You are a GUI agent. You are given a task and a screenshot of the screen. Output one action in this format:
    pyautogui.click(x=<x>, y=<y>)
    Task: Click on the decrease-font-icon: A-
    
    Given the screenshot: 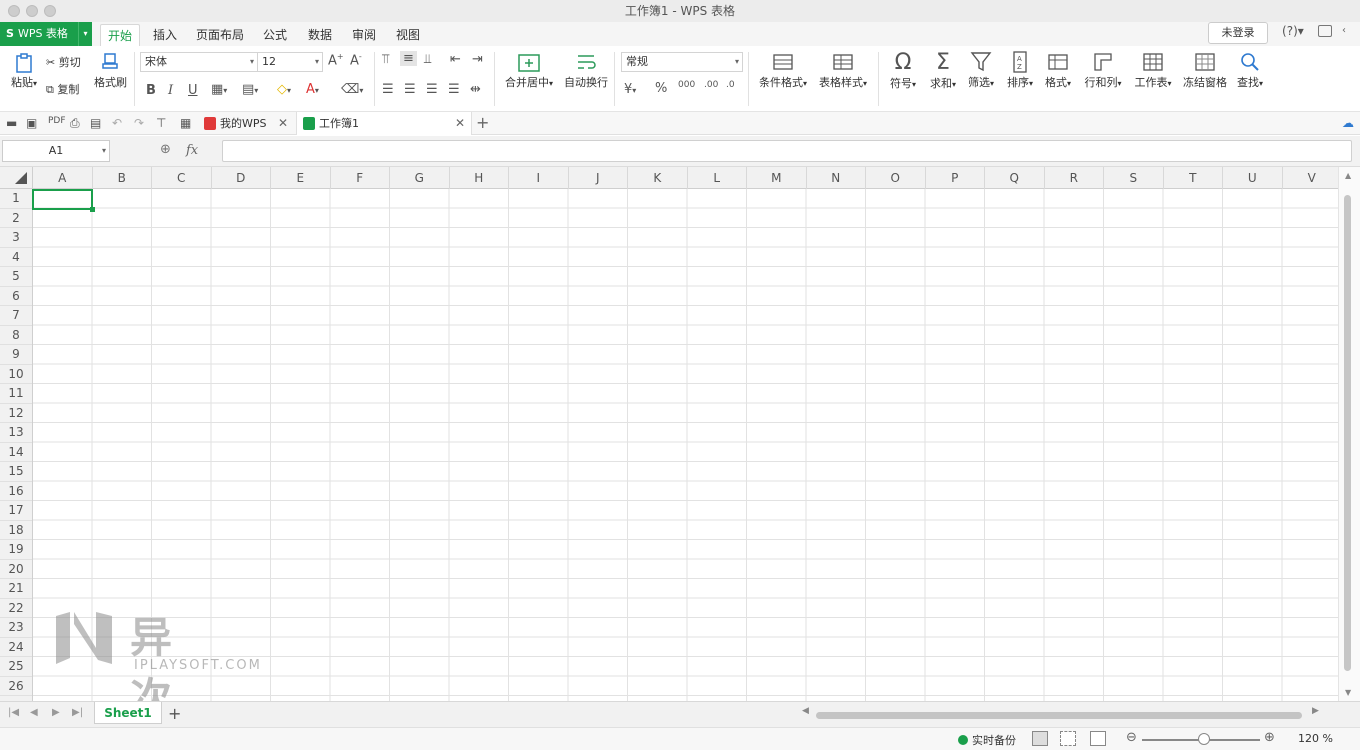 What is the action you would take?
    pyautogui.click(x=356, y=60)
    